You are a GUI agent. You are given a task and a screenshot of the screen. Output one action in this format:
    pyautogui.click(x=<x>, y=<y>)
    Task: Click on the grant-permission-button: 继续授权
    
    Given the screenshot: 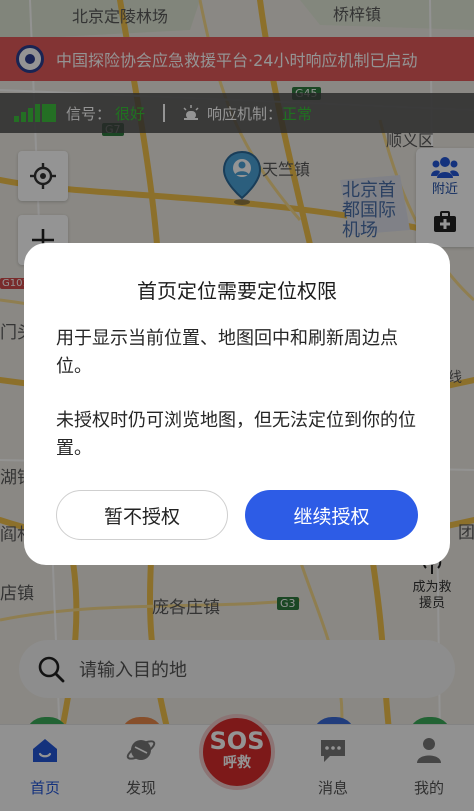 What is the action you would take?
    pyautogui.click(x=331, y=515)
    